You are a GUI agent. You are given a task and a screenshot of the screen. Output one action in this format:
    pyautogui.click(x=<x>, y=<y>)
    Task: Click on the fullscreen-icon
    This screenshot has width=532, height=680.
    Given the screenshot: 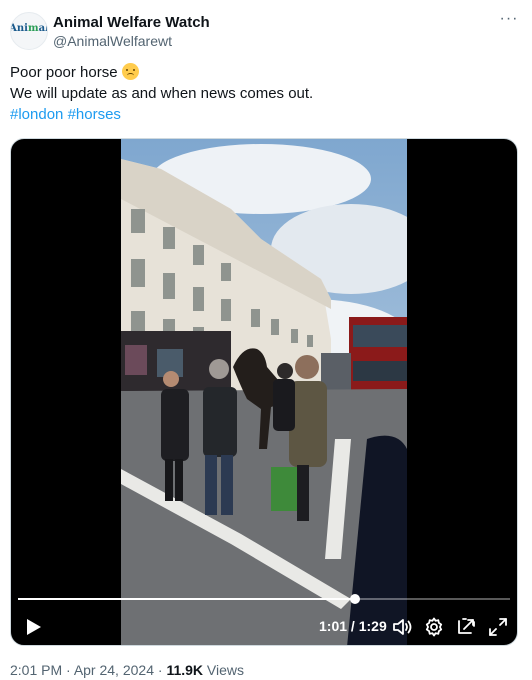 What is the action you would take?
    pyautogui.click(x=498, y=627)
    